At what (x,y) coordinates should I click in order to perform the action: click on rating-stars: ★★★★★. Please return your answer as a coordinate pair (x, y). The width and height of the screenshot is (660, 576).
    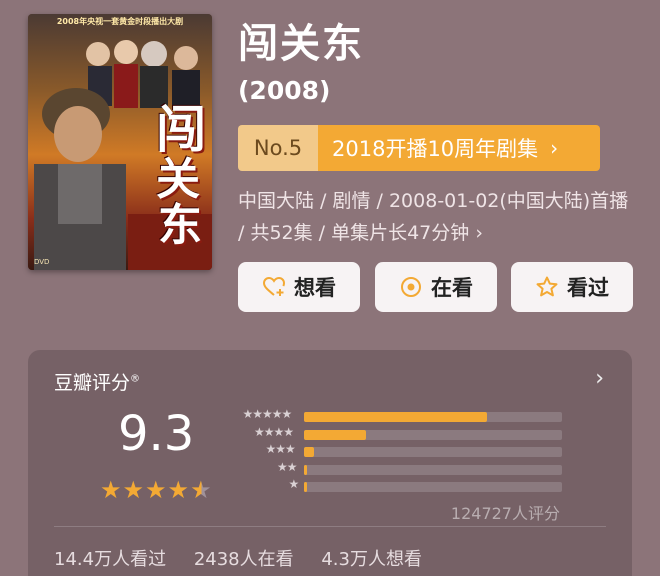
    Looking at the image, I should click on (156, 490).